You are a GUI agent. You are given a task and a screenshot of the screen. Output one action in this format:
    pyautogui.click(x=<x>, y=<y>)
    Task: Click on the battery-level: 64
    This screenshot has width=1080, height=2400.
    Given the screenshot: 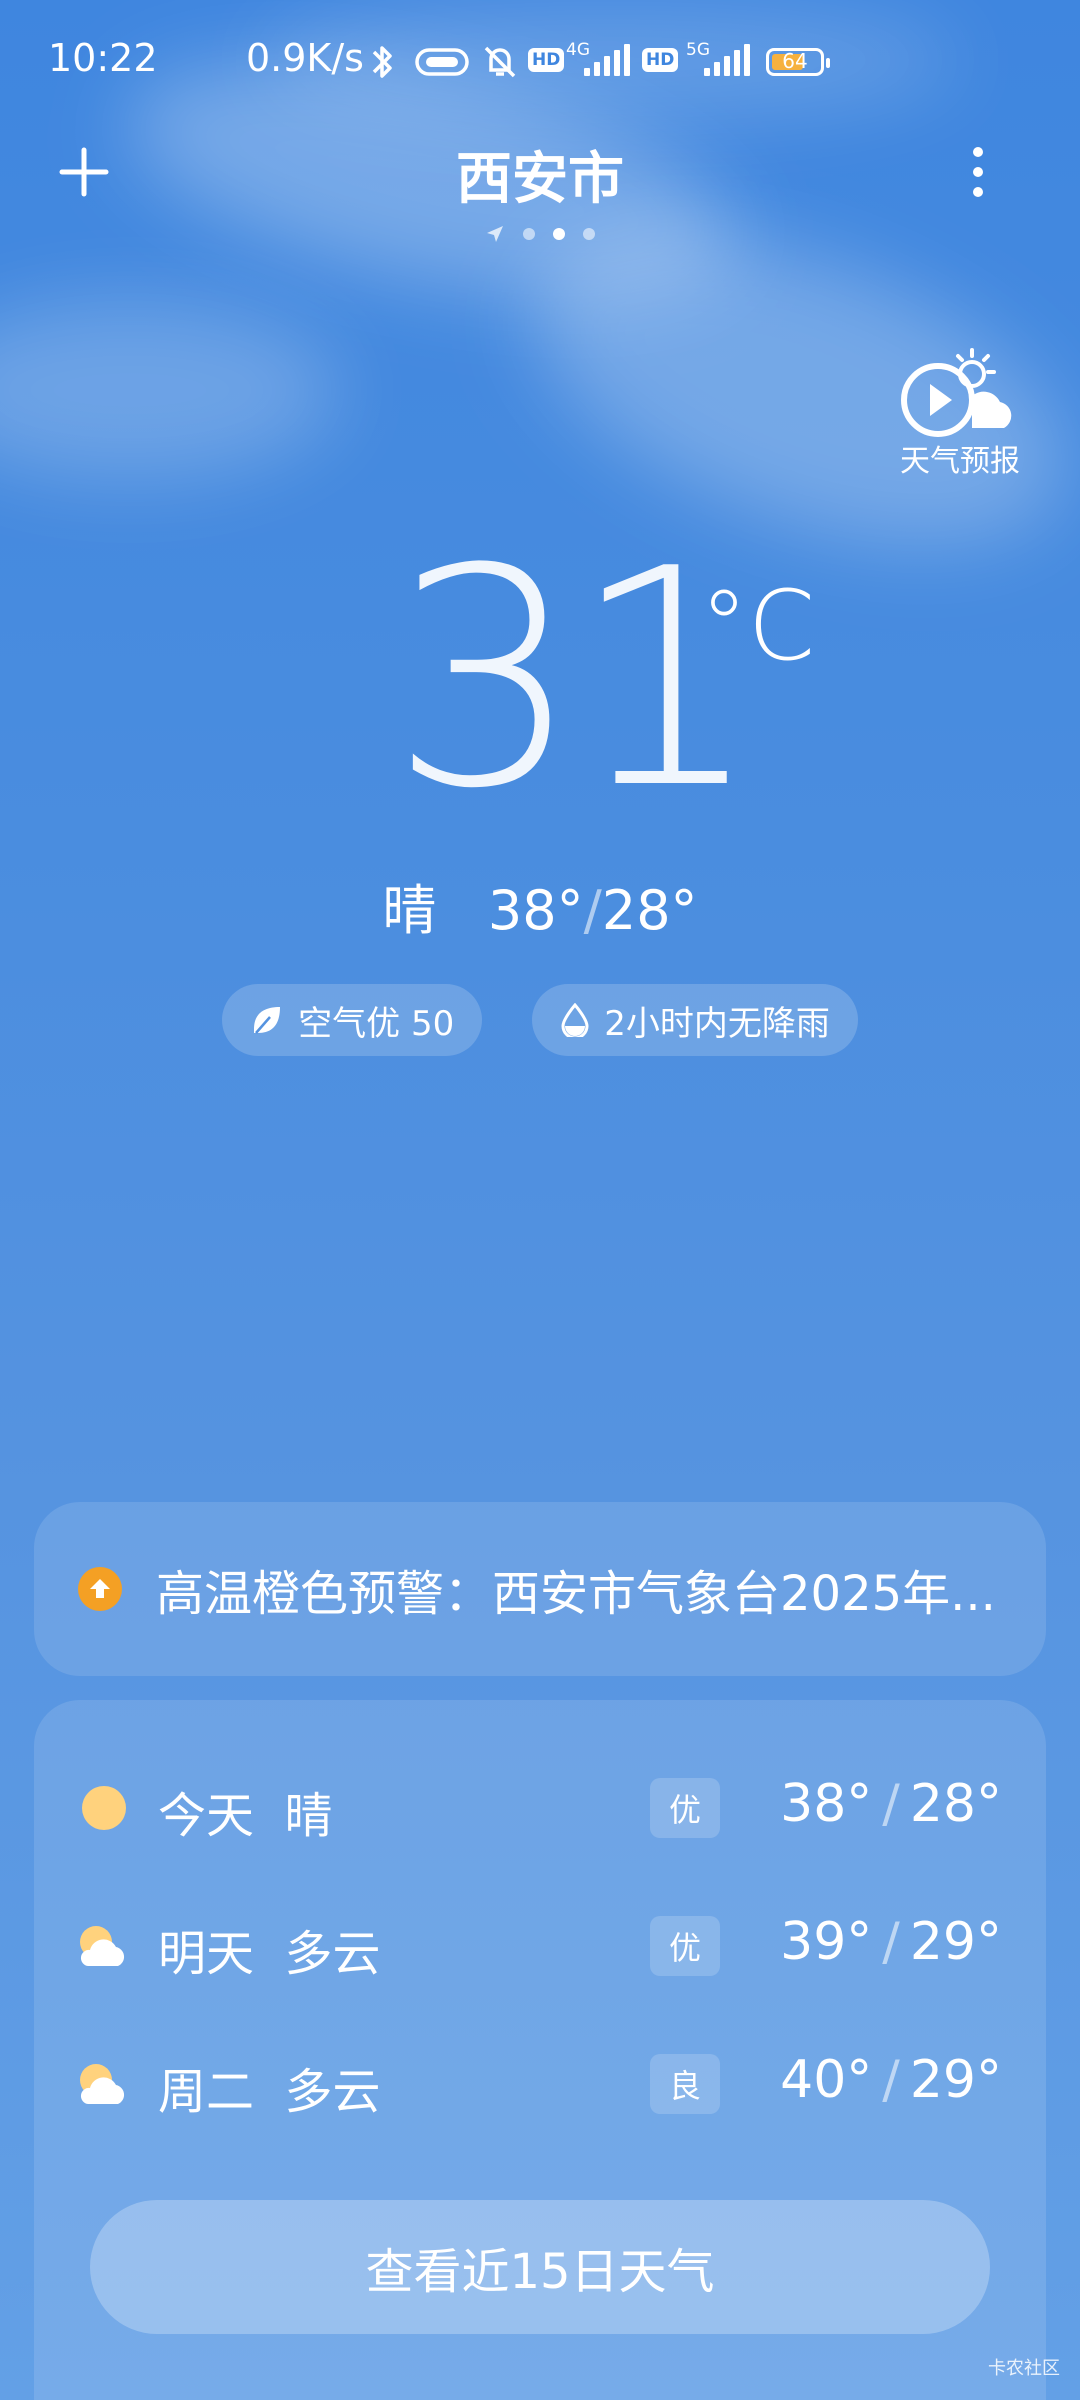 What is the action you would take?
    pyautogui.click(x=795, y=61)
    